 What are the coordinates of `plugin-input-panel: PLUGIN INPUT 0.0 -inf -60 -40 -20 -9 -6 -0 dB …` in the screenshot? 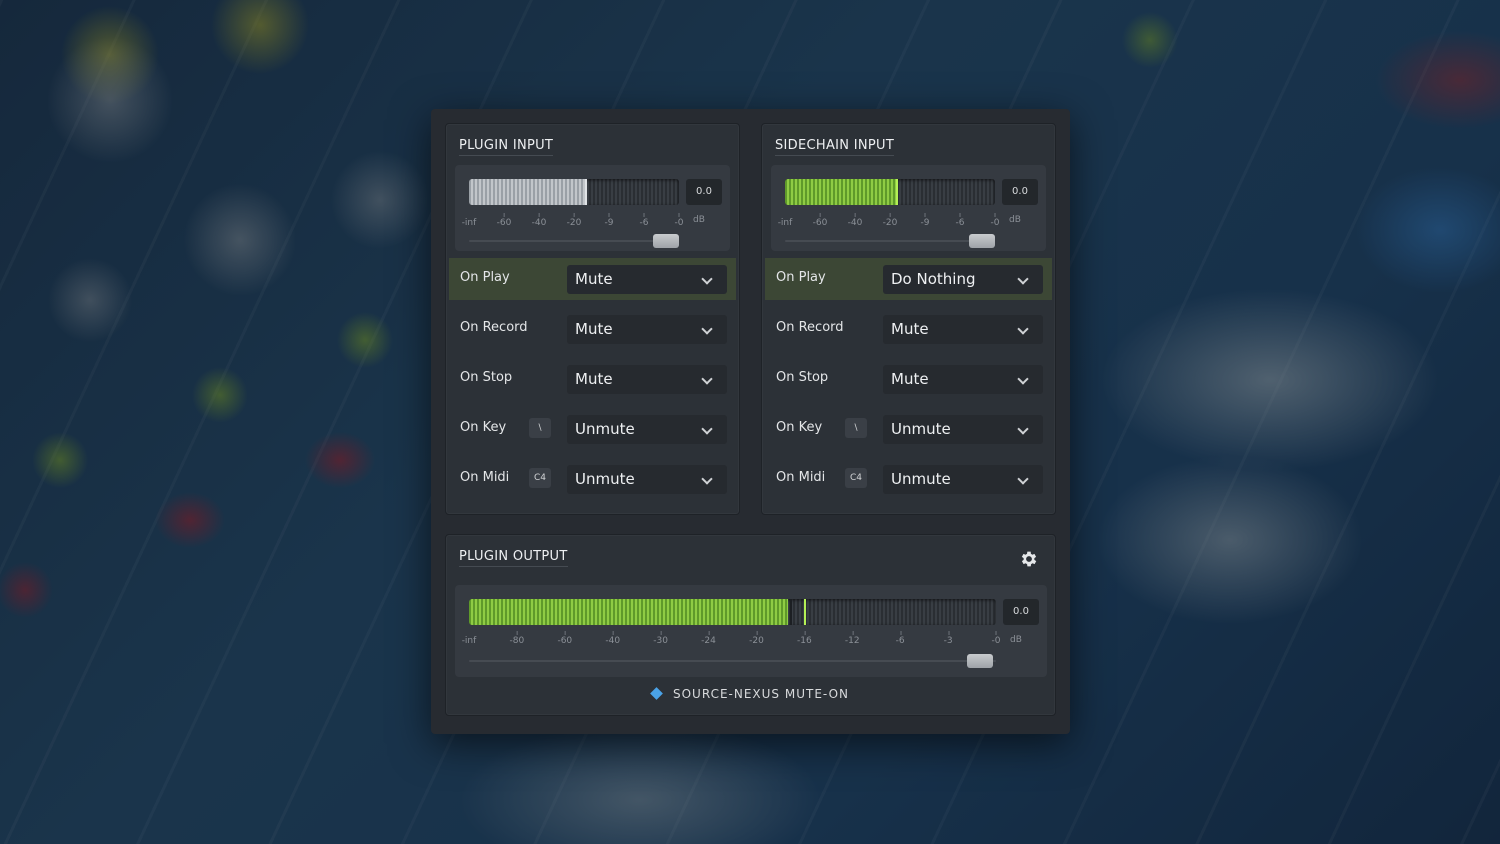 It's located at (592, 319).